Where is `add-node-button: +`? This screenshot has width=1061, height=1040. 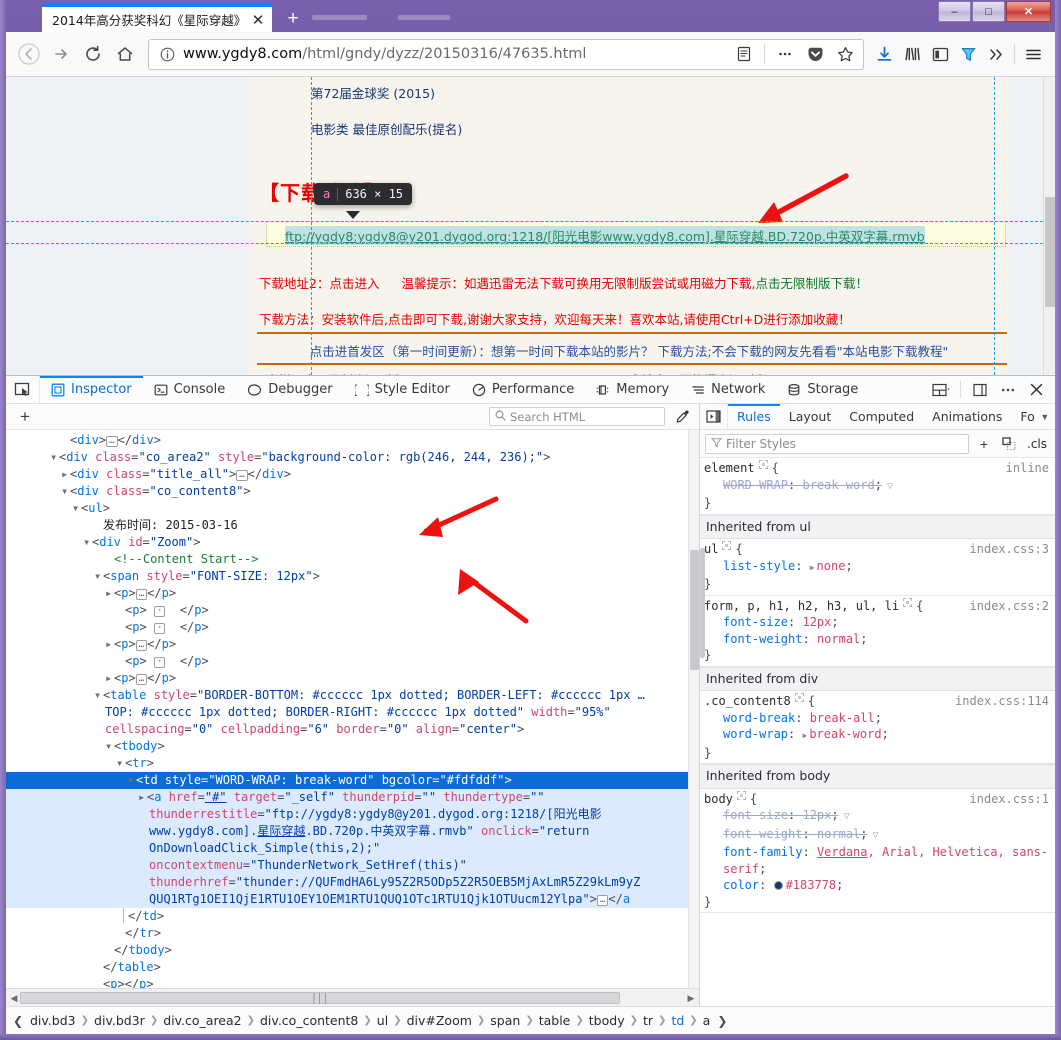
add-node-button: + is located at coordinates (25, 417).